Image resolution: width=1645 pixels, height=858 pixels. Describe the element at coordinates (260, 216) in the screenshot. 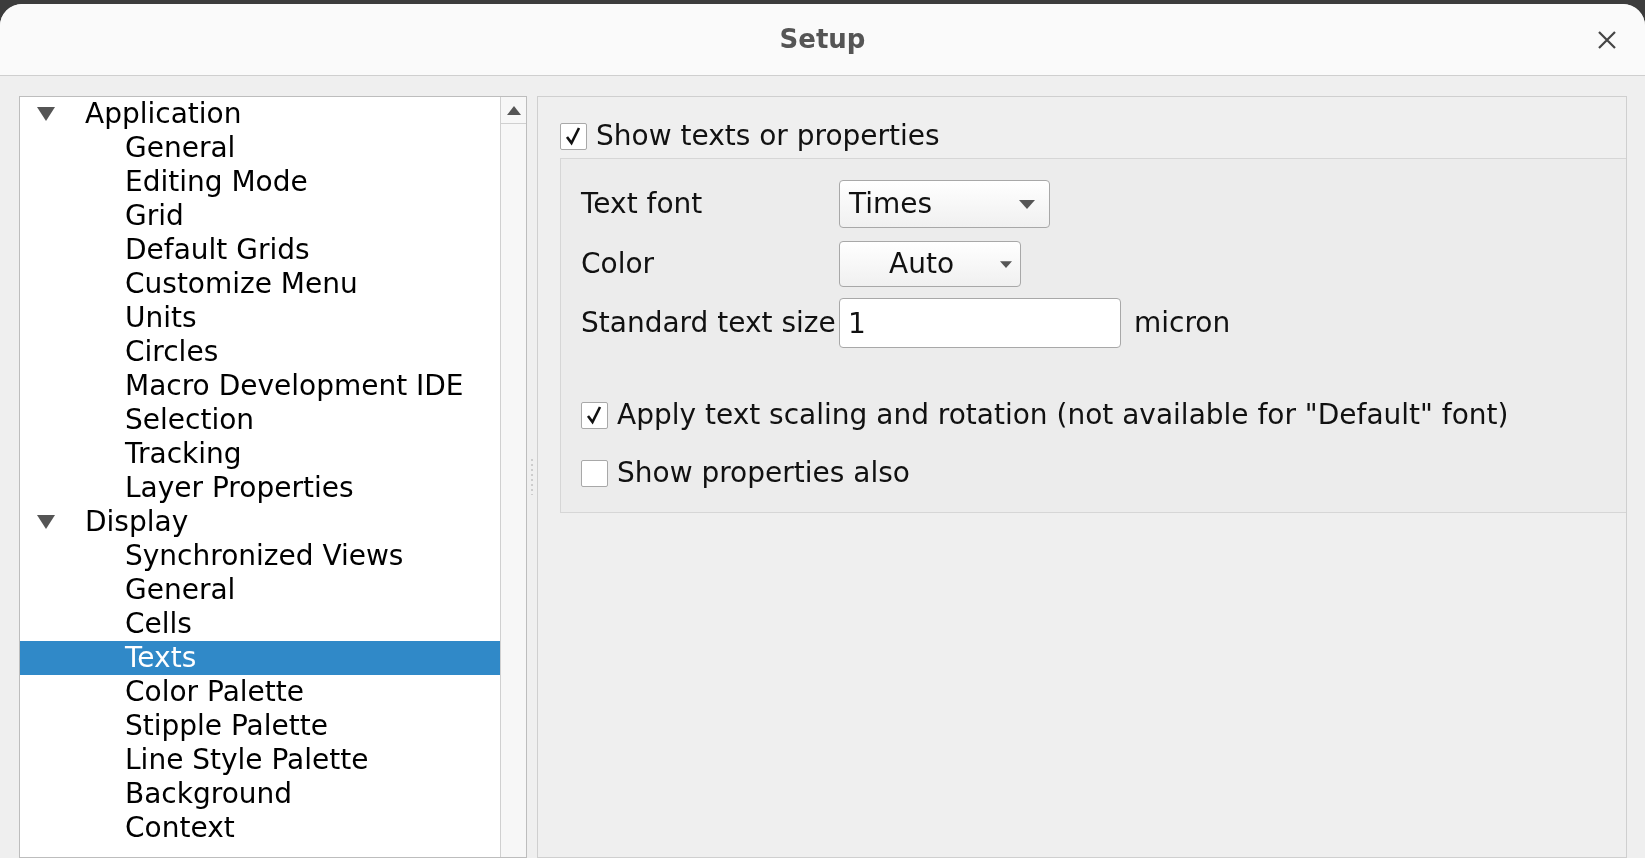

I see `tree-item: Grid` at that location.